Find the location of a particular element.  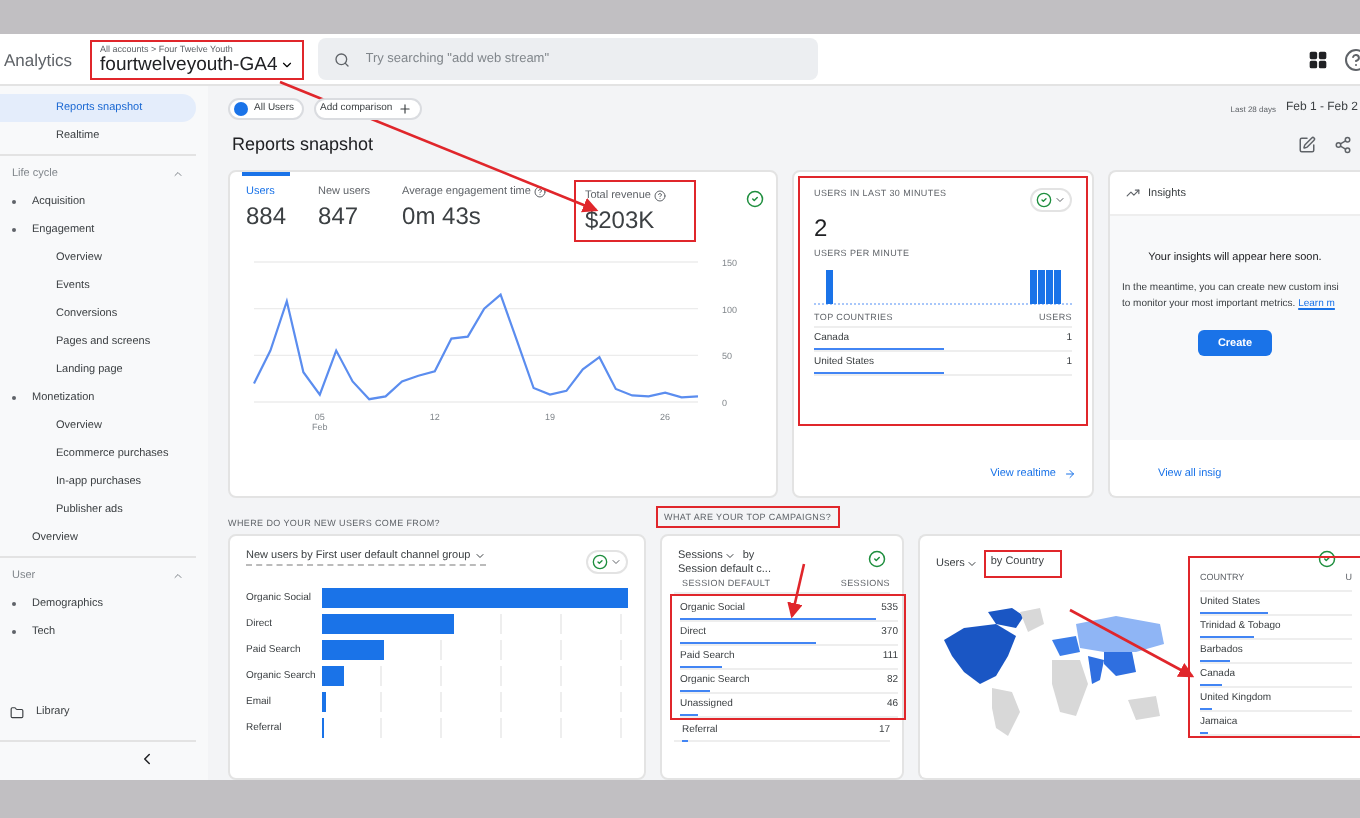

collapse-icon is located at coordinates (147, 759).